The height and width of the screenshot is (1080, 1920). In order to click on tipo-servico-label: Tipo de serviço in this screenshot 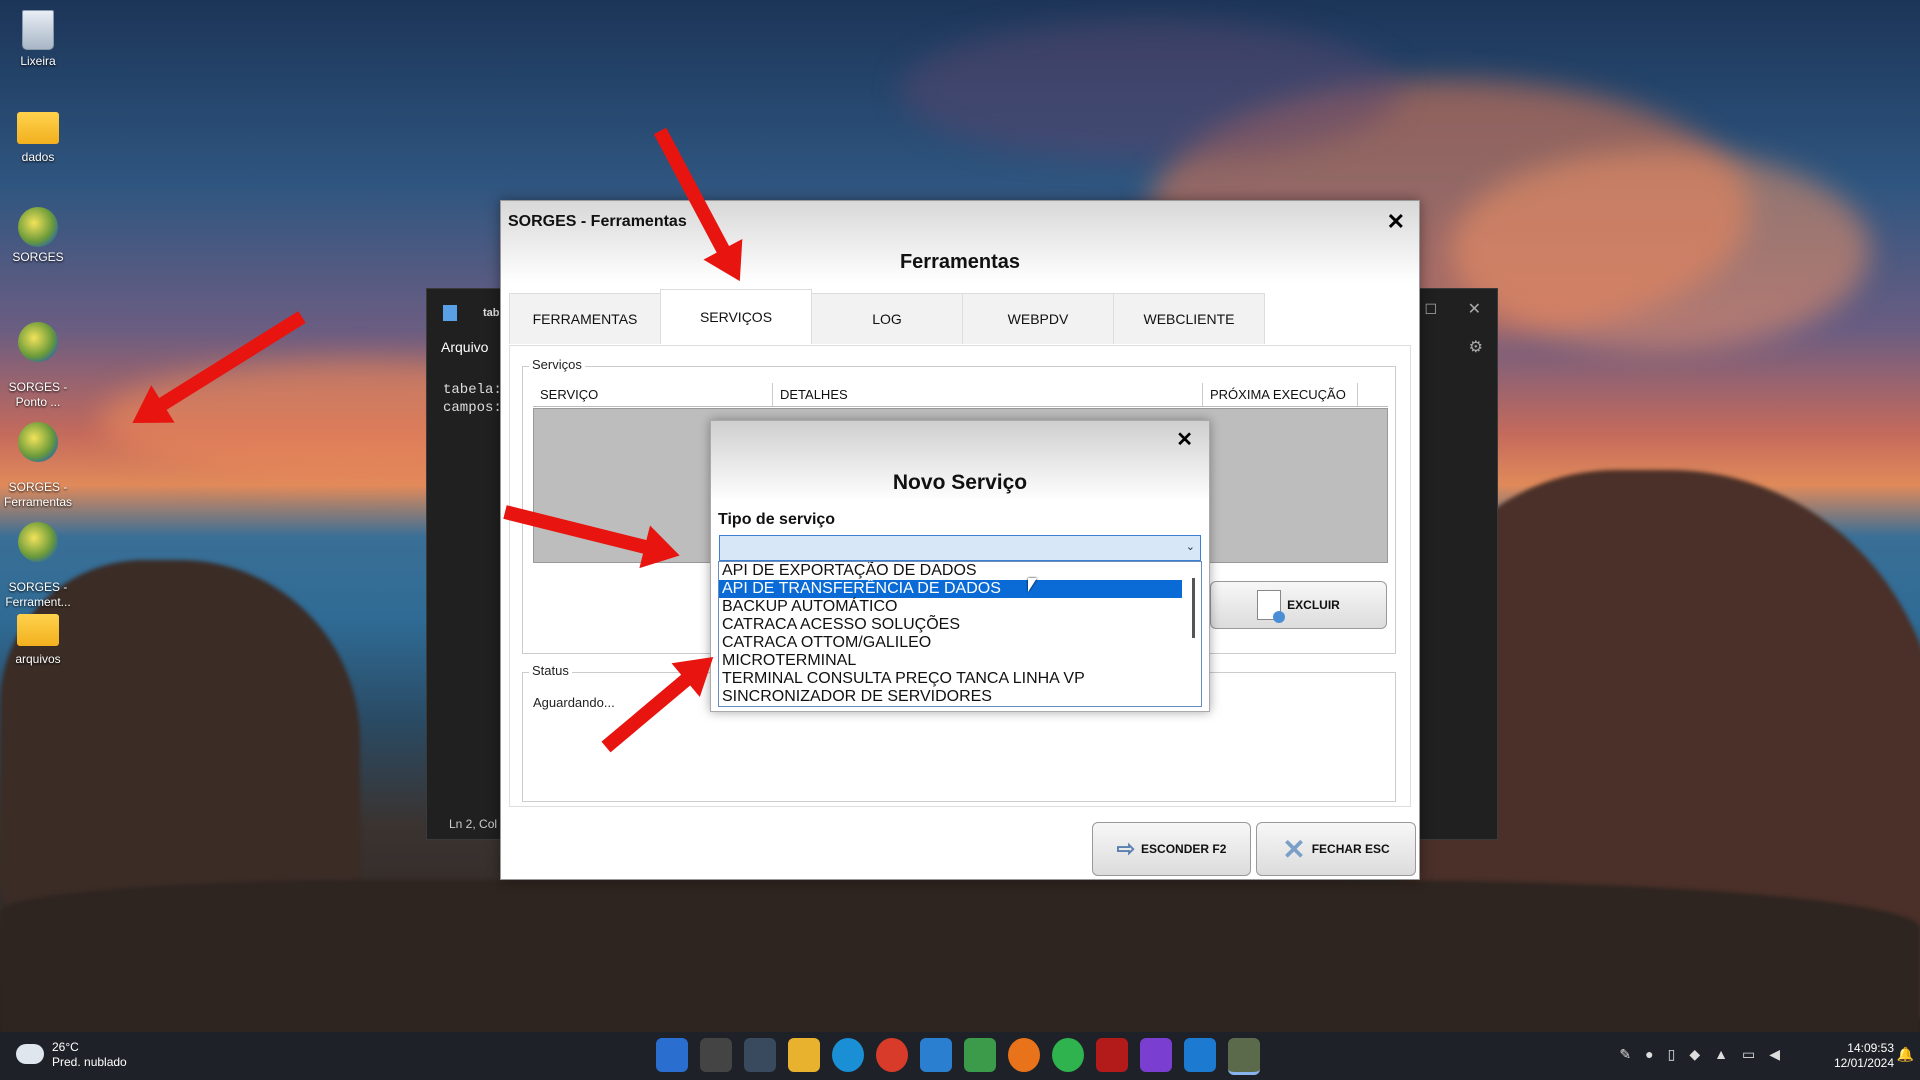, I will do `click(777, 519)`.